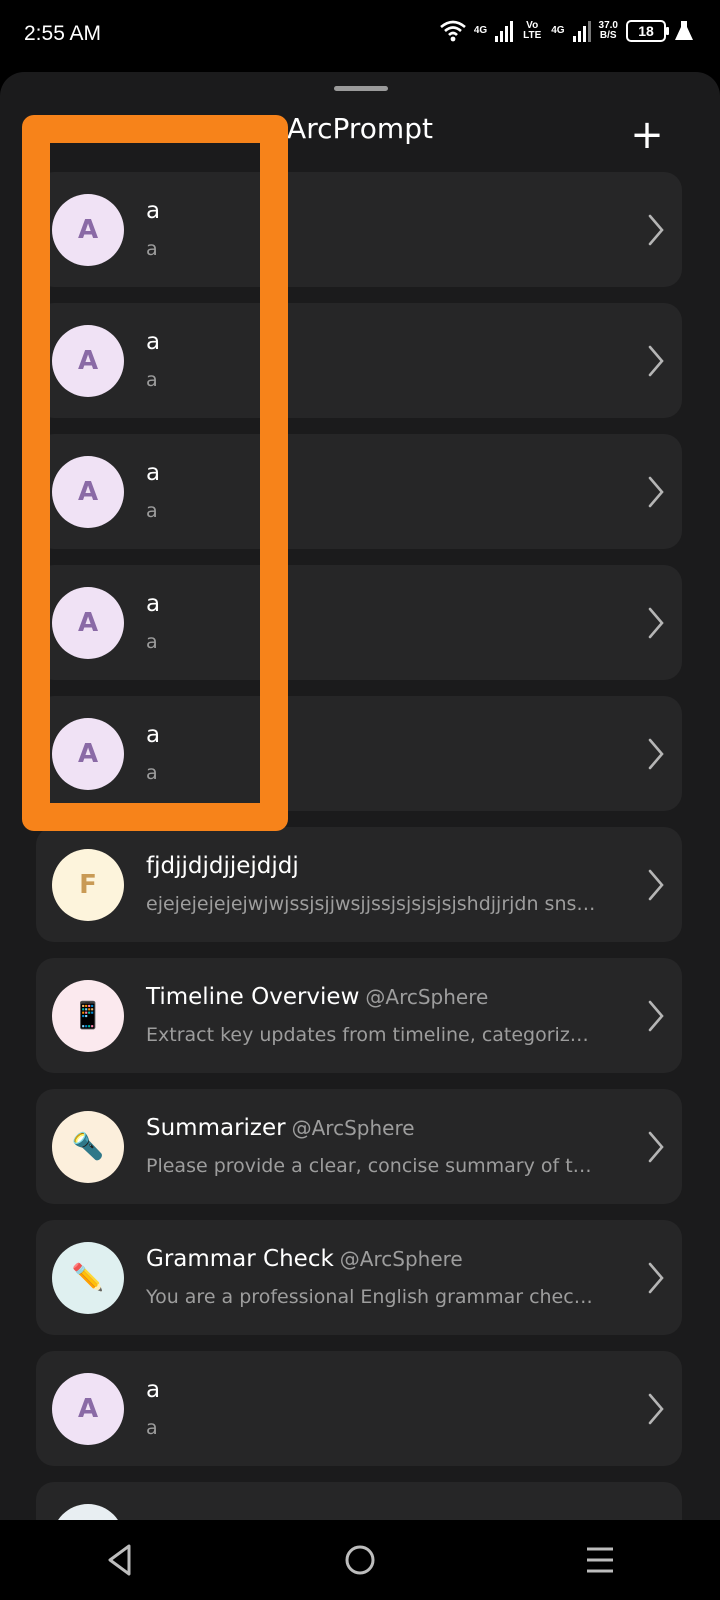 This screenshot has width=720, height=1600. I want to click on network-speed: 37.0 B/S, so click(608, 31).